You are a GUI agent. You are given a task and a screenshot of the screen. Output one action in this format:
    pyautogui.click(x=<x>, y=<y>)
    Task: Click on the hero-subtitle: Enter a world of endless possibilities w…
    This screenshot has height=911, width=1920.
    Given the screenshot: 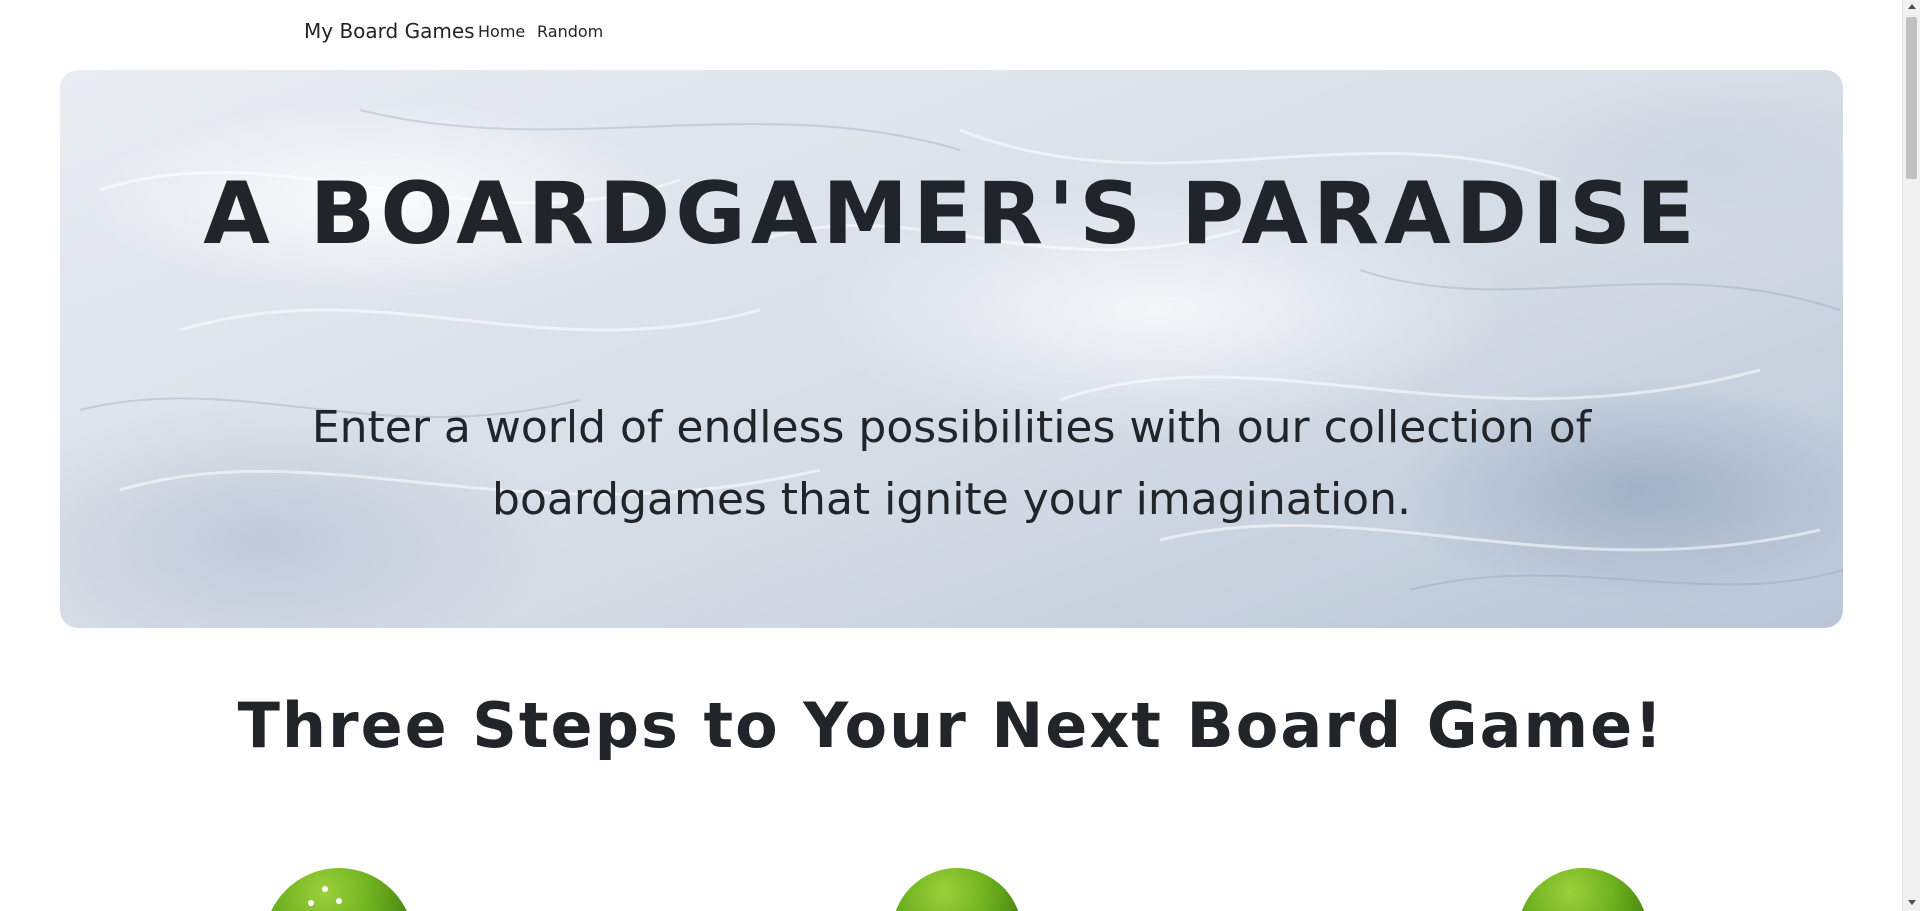 What is the action you would take?
    pyautogui.click(x=951, y=463)
    